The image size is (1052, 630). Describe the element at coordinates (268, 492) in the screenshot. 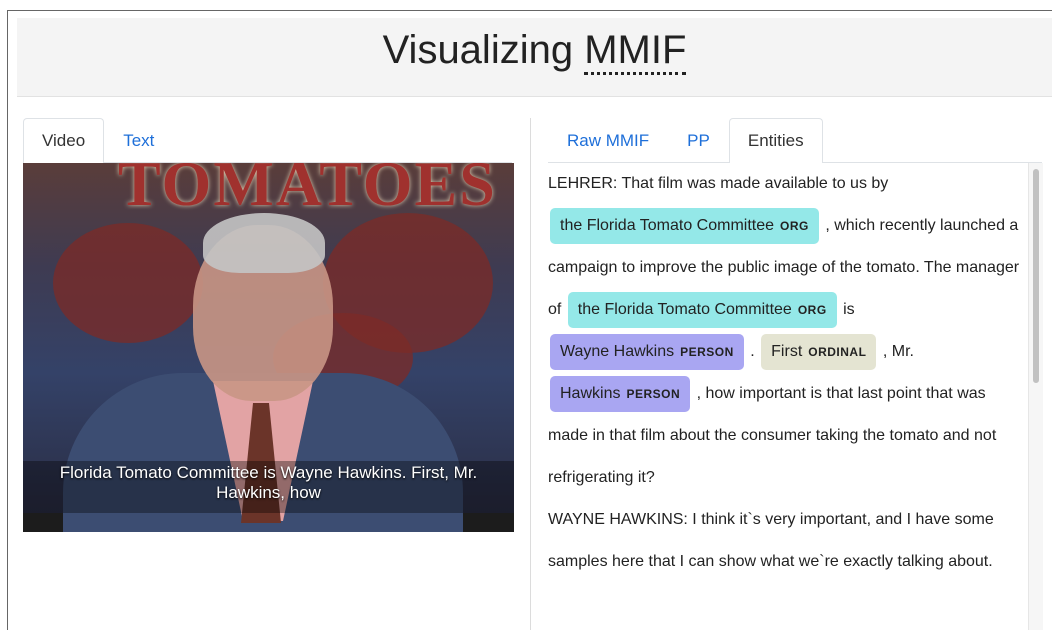

I see `caption-line-2: Hawkins, how` at that location.